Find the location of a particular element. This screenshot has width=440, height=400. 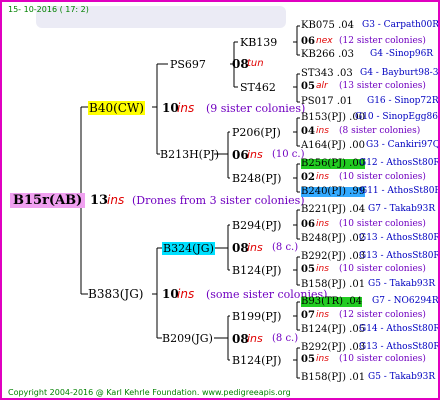

gen3-note-8: (10 sister colonies) is located at coordinates (382, 359).